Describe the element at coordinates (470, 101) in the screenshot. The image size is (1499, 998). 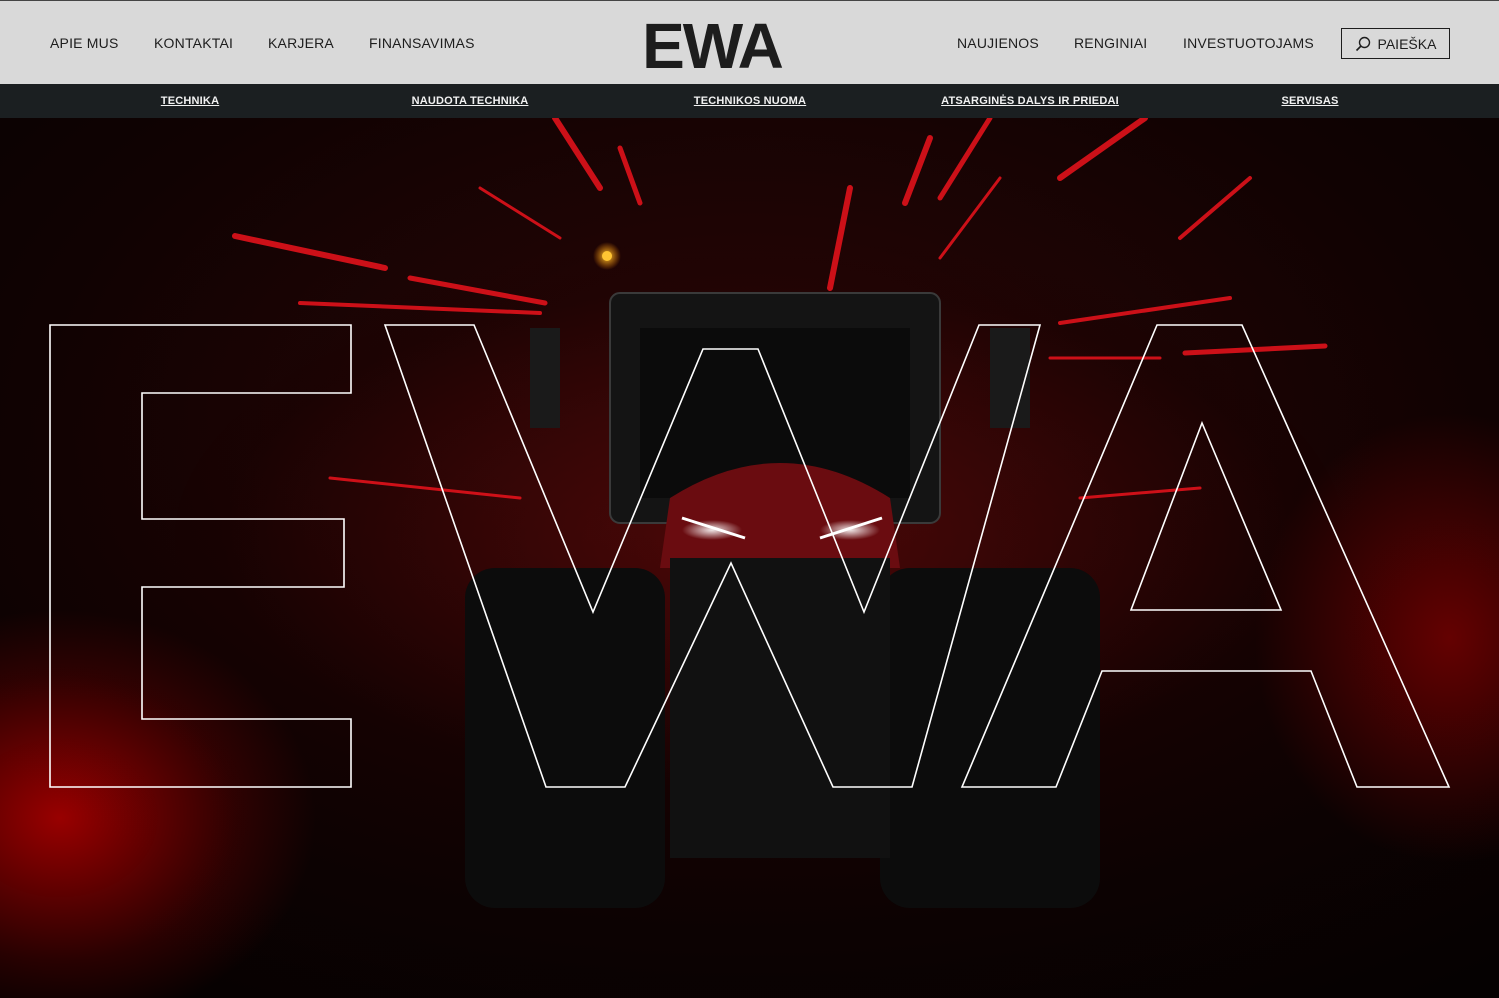
I see `subnav-naudota-technika: NAUDOTA TECHNIKA` at that location.